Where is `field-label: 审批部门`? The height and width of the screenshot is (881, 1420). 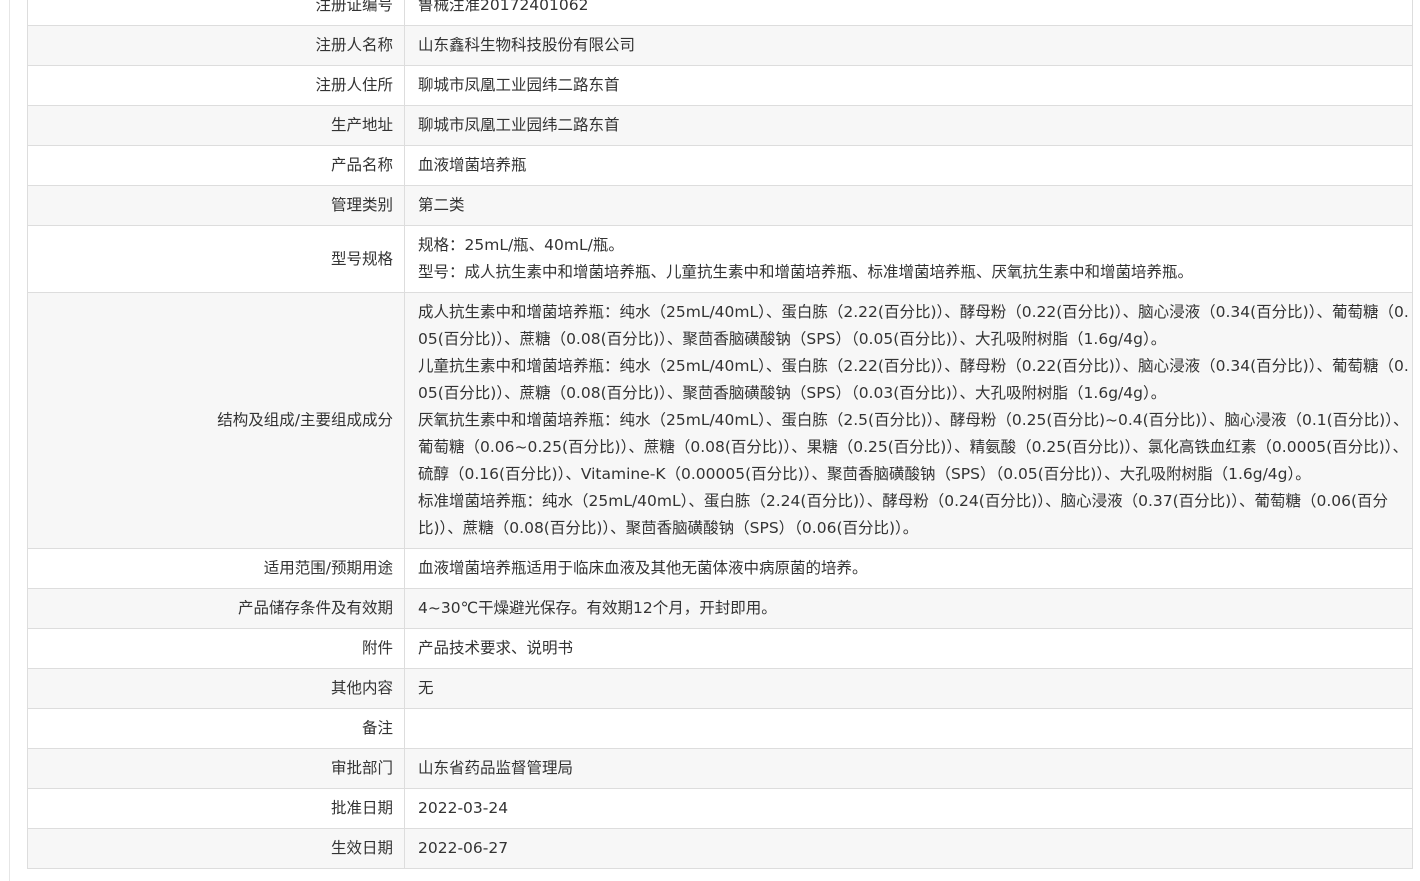 field-label: 审批部门 is located at coordinates (216, 768).